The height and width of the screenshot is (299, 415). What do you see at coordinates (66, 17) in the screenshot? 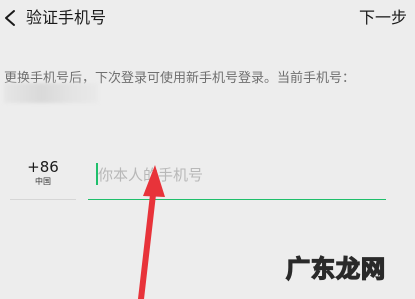
I see `page-title: 验证手机号` at bounding box center [66, 17].